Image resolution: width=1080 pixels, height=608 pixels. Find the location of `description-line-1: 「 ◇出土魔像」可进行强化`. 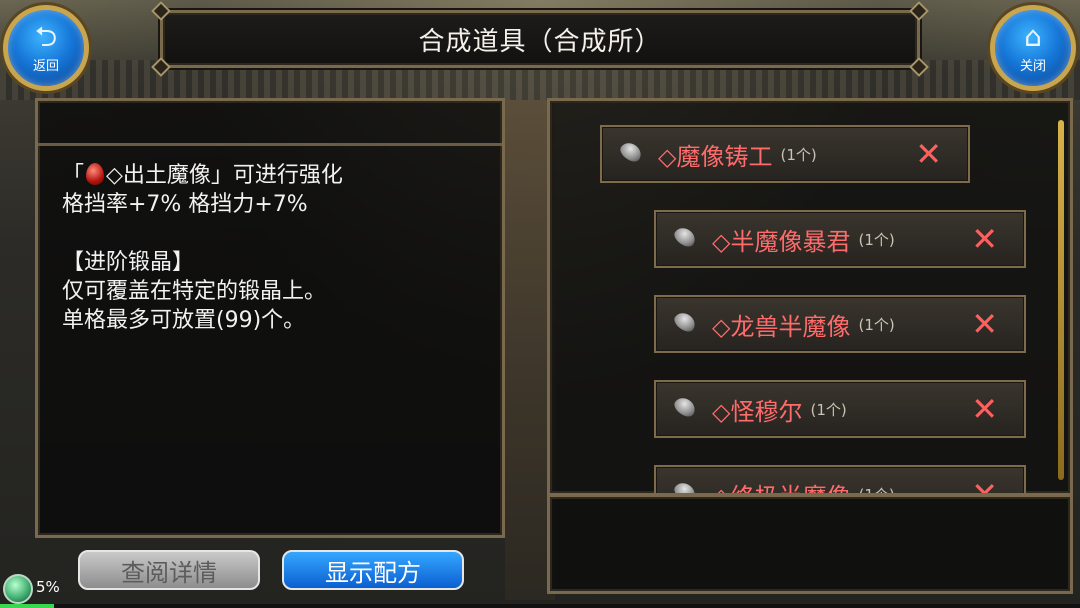

description-line-1: 「 ◇出土魔像」可进行强化 is located at coordinates (202, 175).